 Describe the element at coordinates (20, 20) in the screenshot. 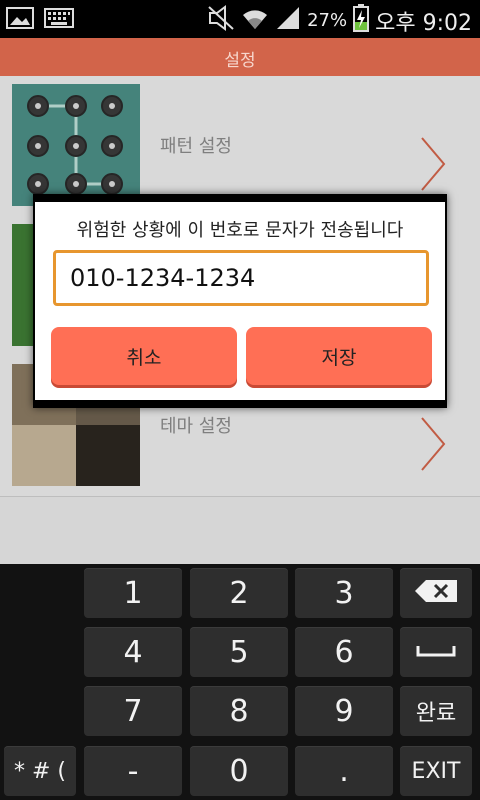

I see `gallery-icon` at that location.